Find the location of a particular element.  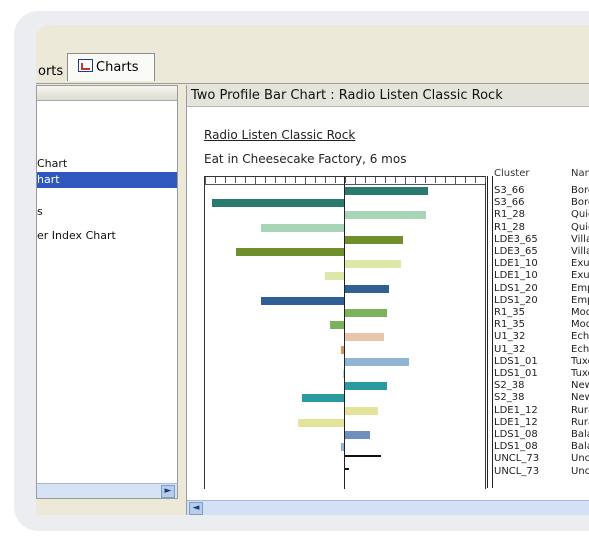

label-divider is located at coordinates (487, 332).